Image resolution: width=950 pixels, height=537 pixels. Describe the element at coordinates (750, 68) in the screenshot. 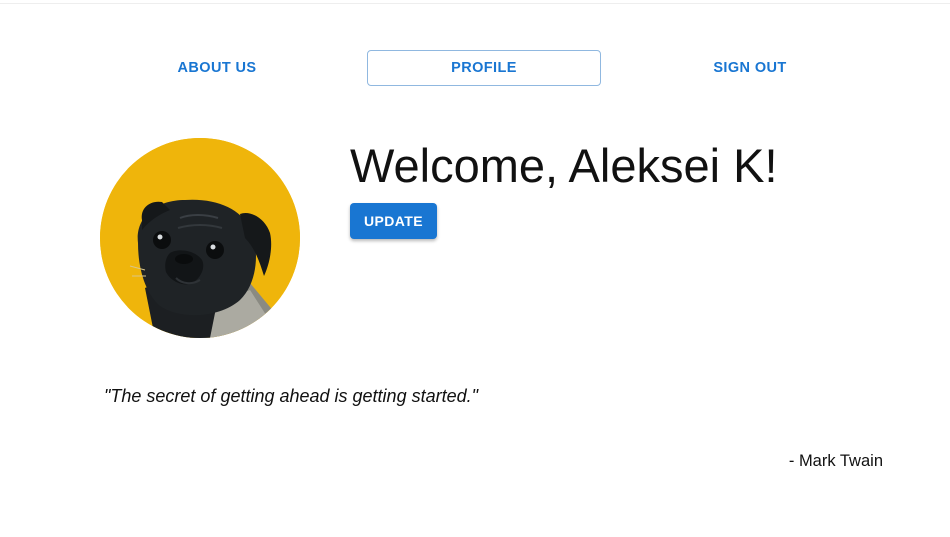

I see `nav-sign-out: SIGN OUT` at that location.